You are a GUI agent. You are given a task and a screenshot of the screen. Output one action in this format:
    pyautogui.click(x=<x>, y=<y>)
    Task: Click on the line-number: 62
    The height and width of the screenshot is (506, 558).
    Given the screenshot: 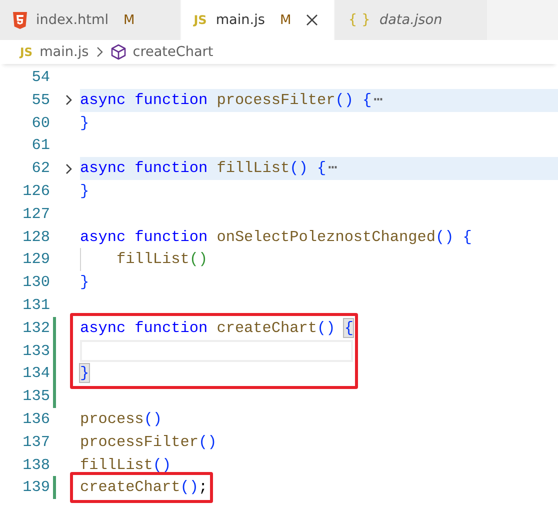 What is the action you would take?
    pyautogui.click(x=40, y=169)
    